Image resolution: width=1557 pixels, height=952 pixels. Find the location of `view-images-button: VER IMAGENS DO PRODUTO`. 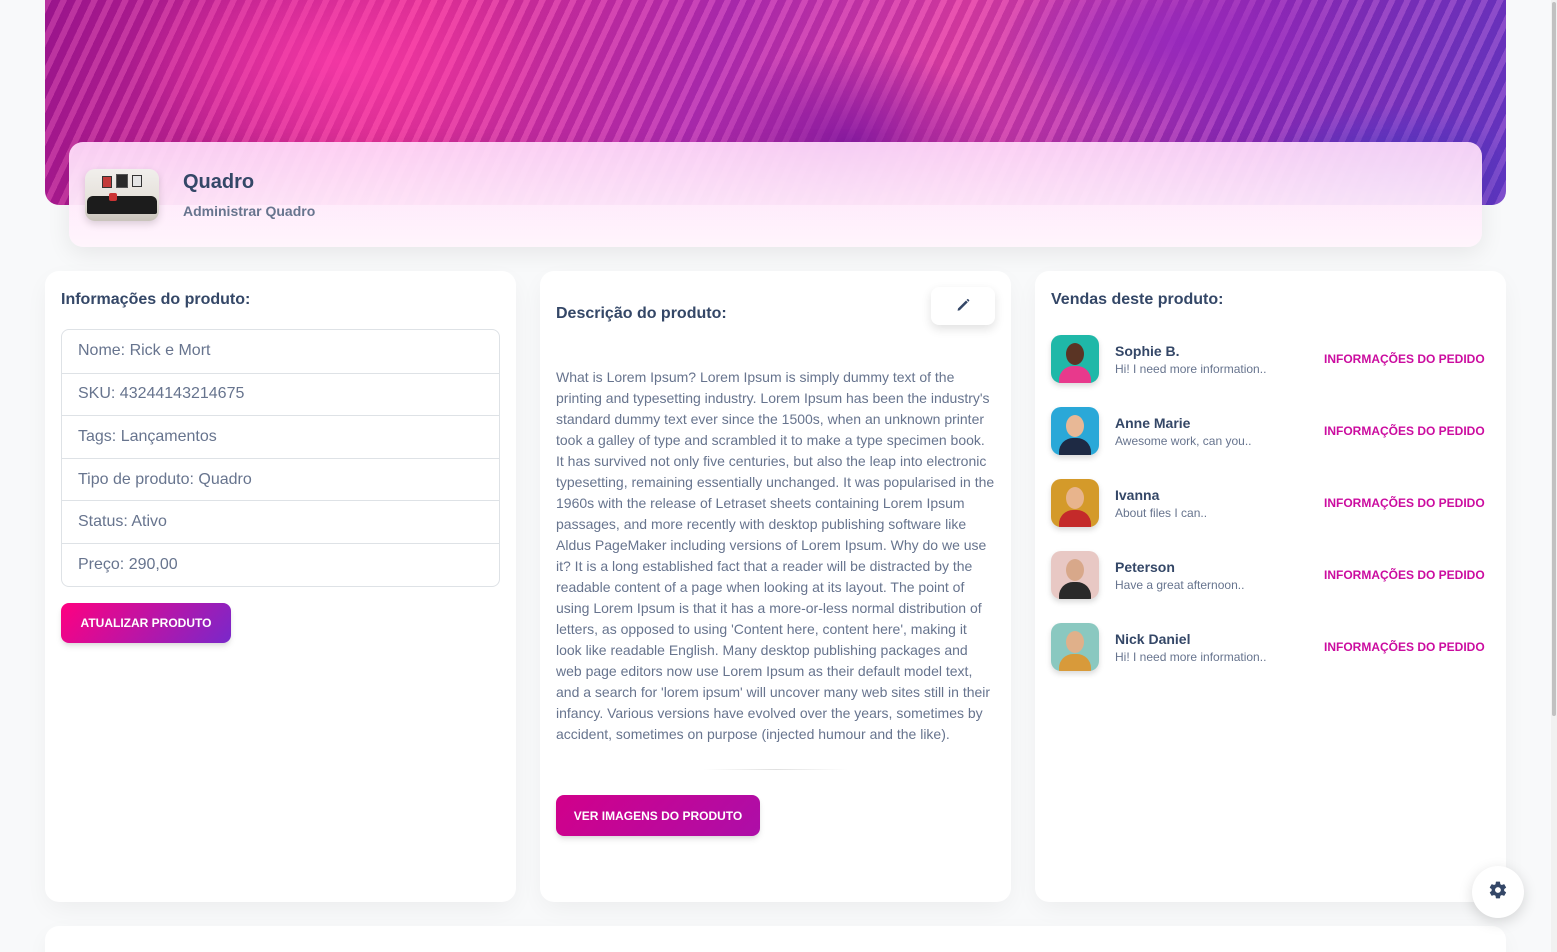

view-images-button: VER IMAGENS DO PRODUTO is located at coordinates (658, 815).